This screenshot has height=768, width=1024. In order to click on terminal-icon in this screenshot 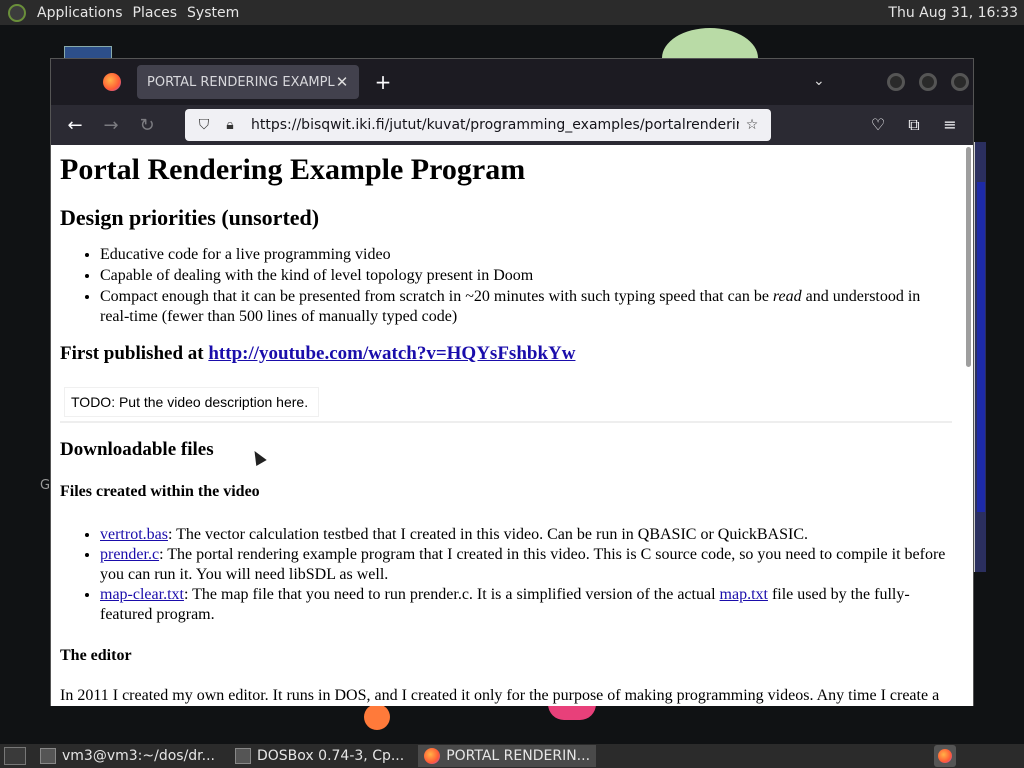, I will do `click(48, 756)`.